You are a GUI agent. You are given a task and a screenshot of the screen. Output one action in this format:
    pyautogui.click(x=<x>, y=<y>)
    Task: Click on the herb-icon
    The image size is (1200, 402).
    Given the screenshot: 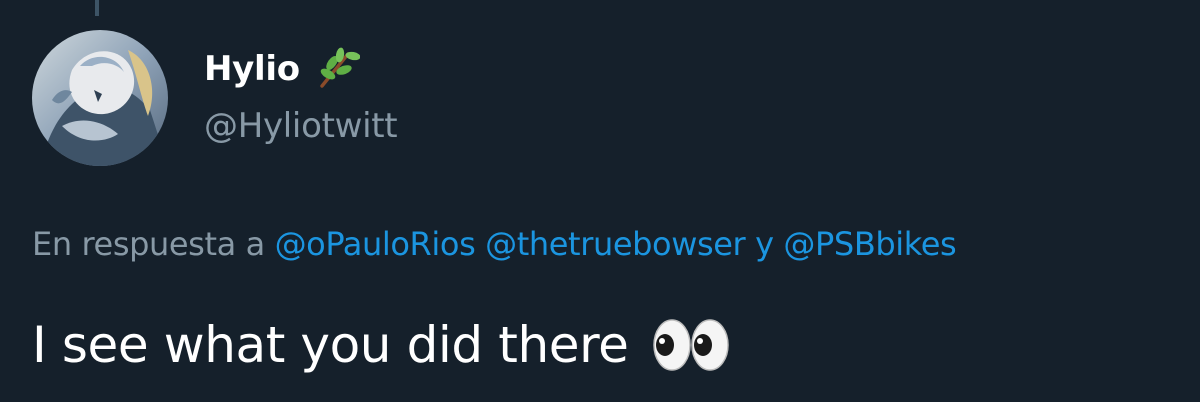 What is the action you would take?
    pyautogui.click(x=337, y=69)
    